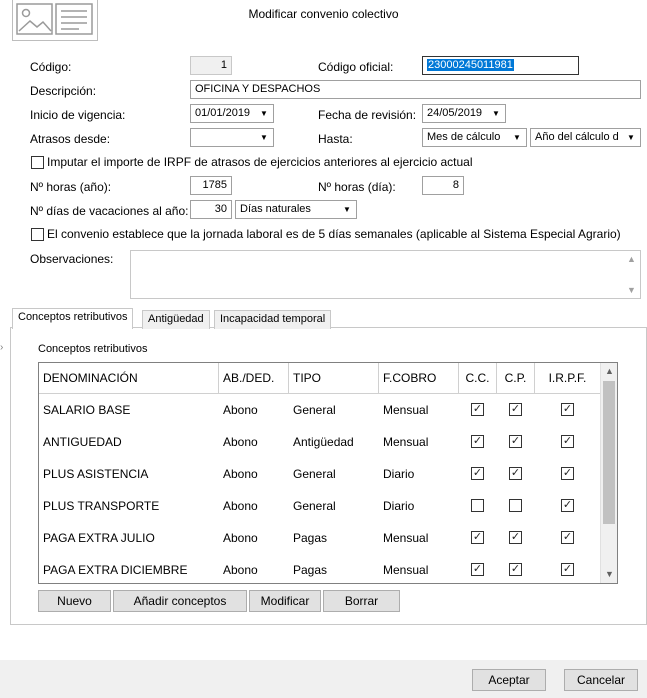  I want to click on hasta-mes-value: Mes de cálculo, so click(464, 137).